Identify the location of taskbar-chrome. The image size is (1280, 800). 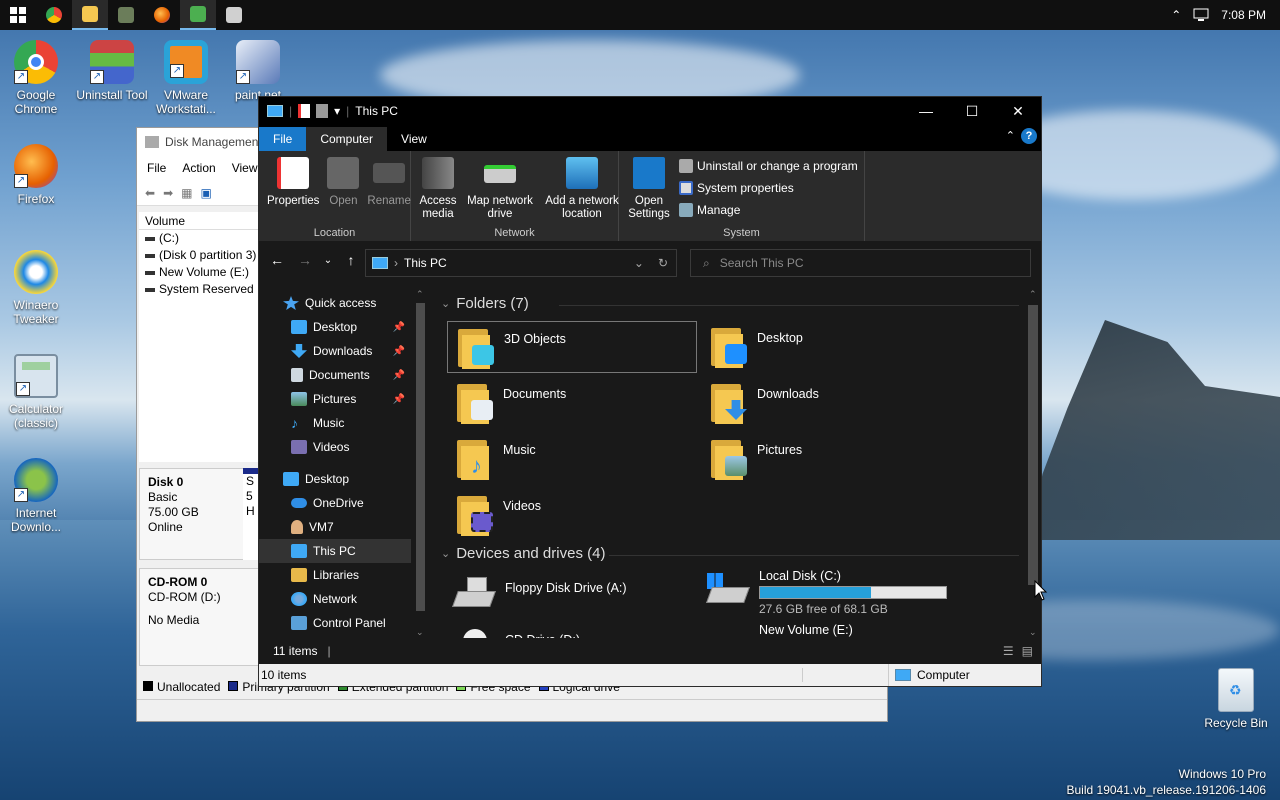
(54, 15).